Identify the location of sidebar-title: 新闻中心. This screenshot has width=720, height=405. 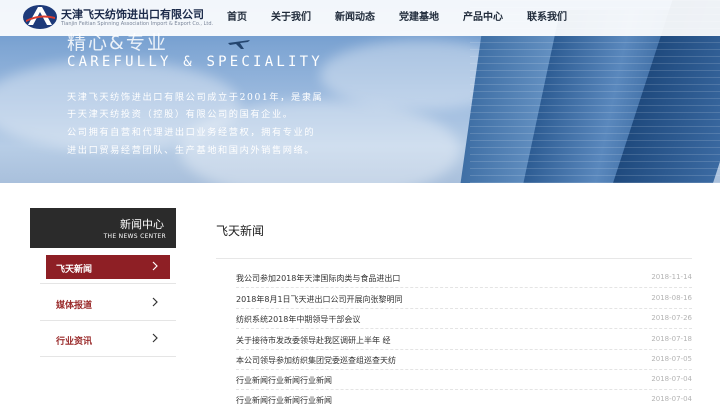
(142, 224).